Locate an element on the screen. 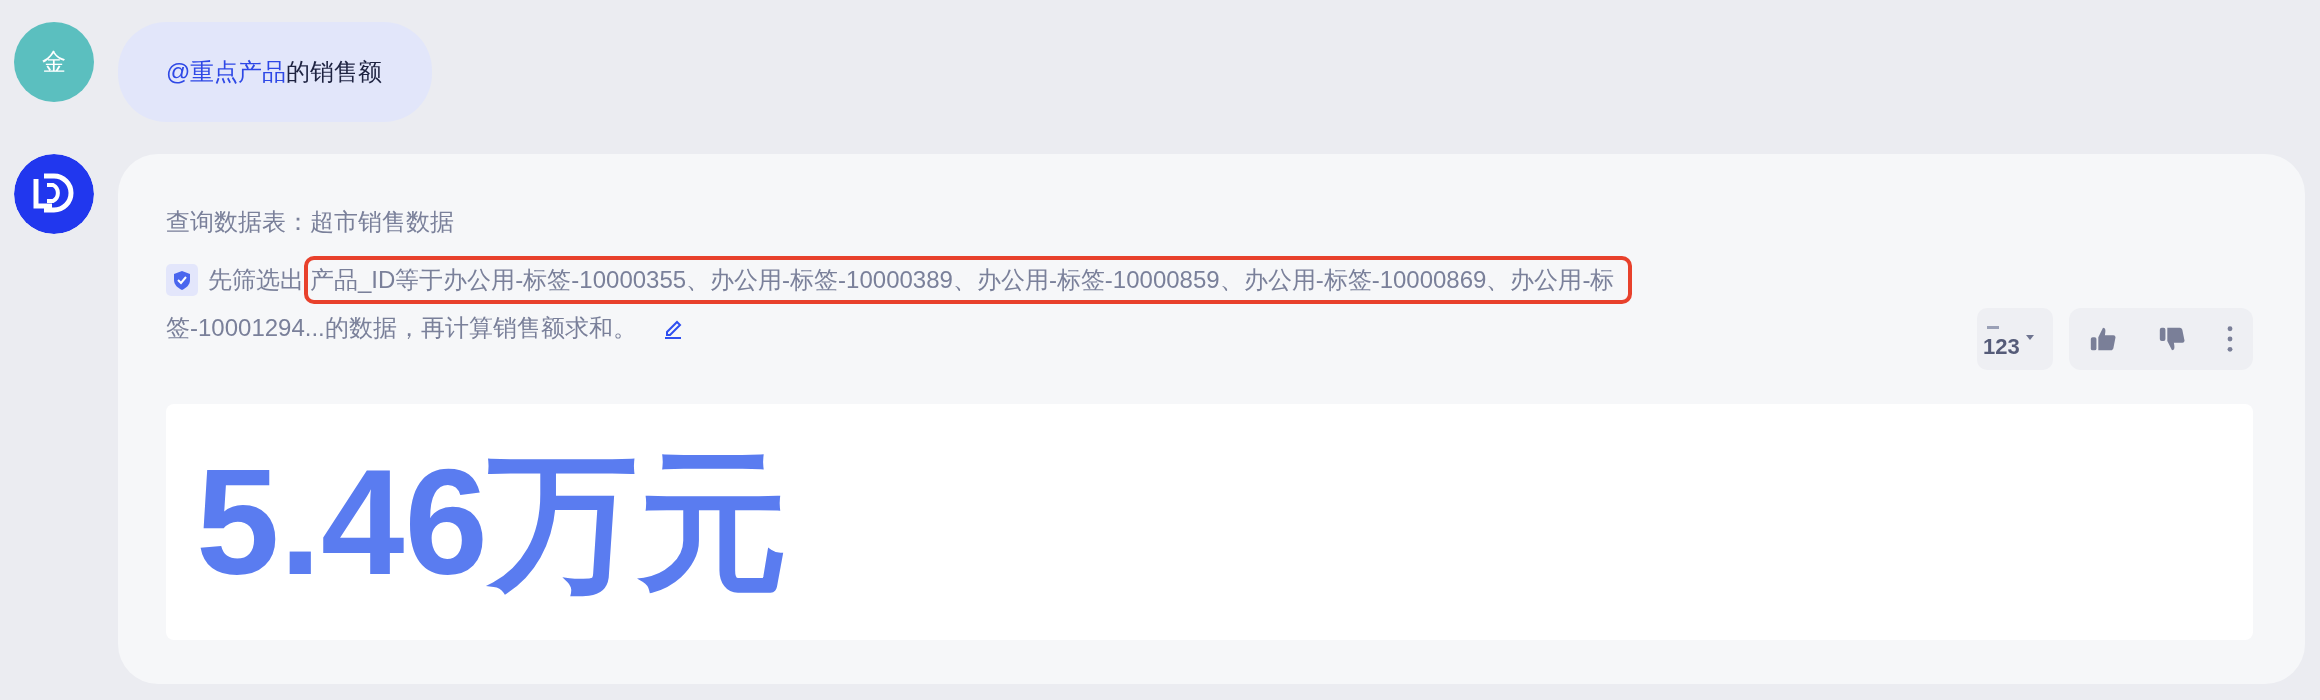  filter-text: 先筛选出 is located at coordinates (256, 280).